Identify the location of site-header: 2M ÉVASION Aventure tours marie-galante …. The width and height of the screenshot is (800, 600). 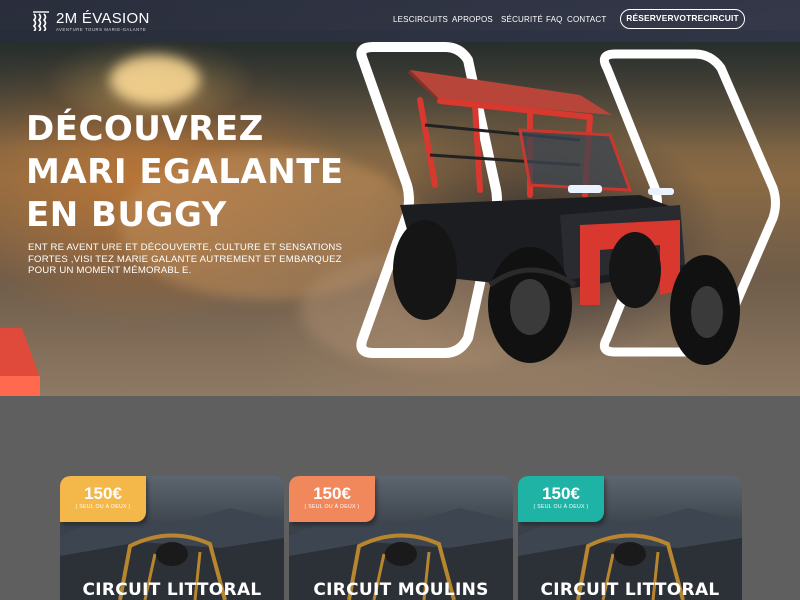
(400, 21).